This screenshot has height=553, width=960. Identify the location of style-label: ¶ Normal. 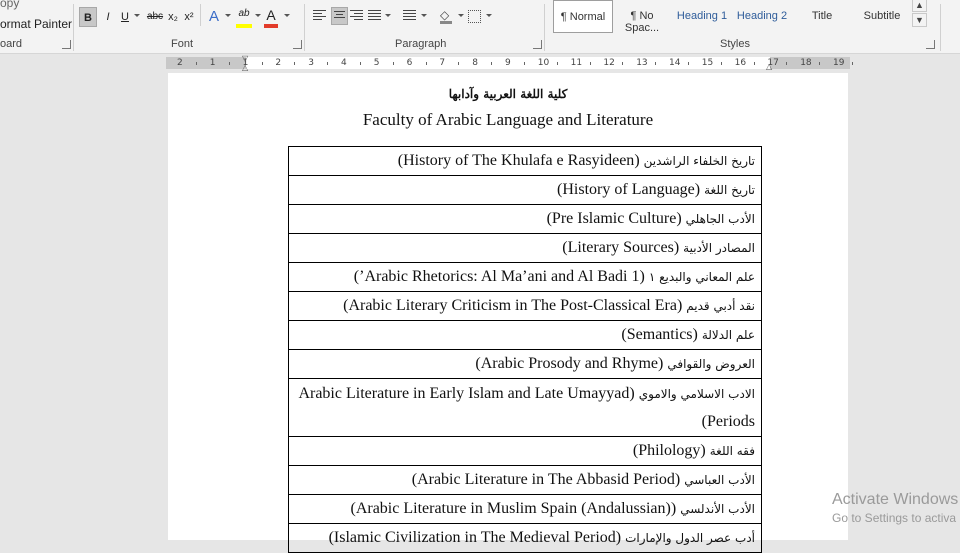
(583, 17).